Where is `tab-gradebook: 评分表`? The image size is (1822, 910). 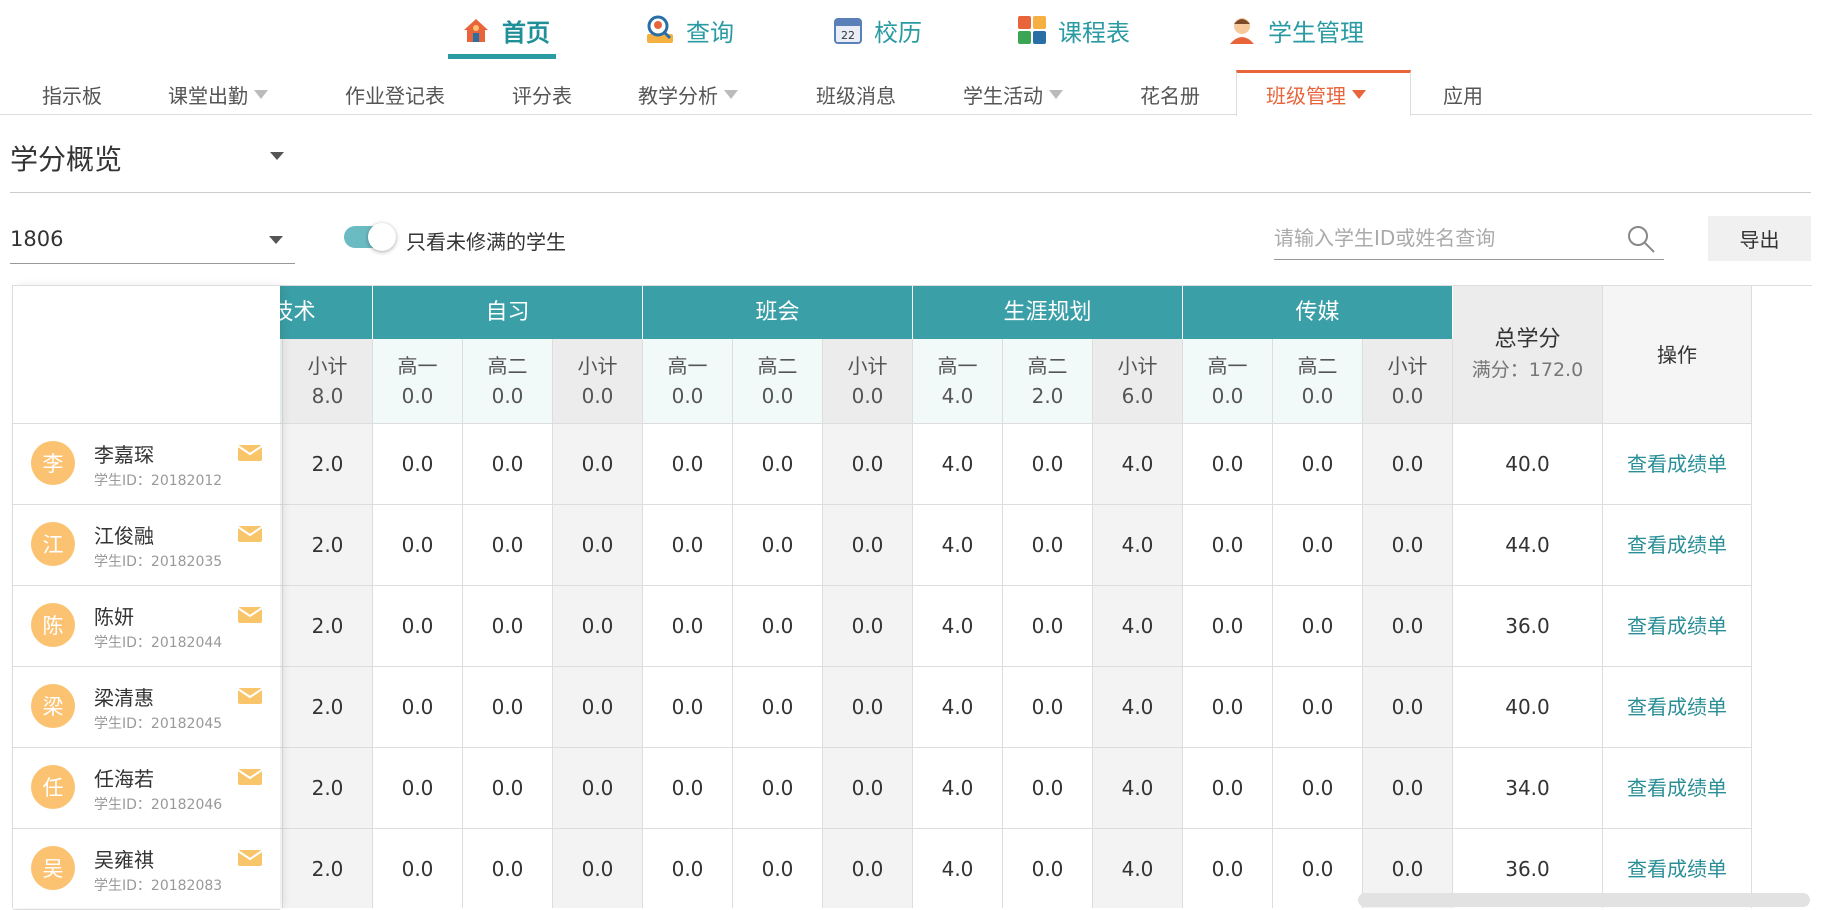 tab-gradebook: 评分表 is located at coordinates (542, 94).